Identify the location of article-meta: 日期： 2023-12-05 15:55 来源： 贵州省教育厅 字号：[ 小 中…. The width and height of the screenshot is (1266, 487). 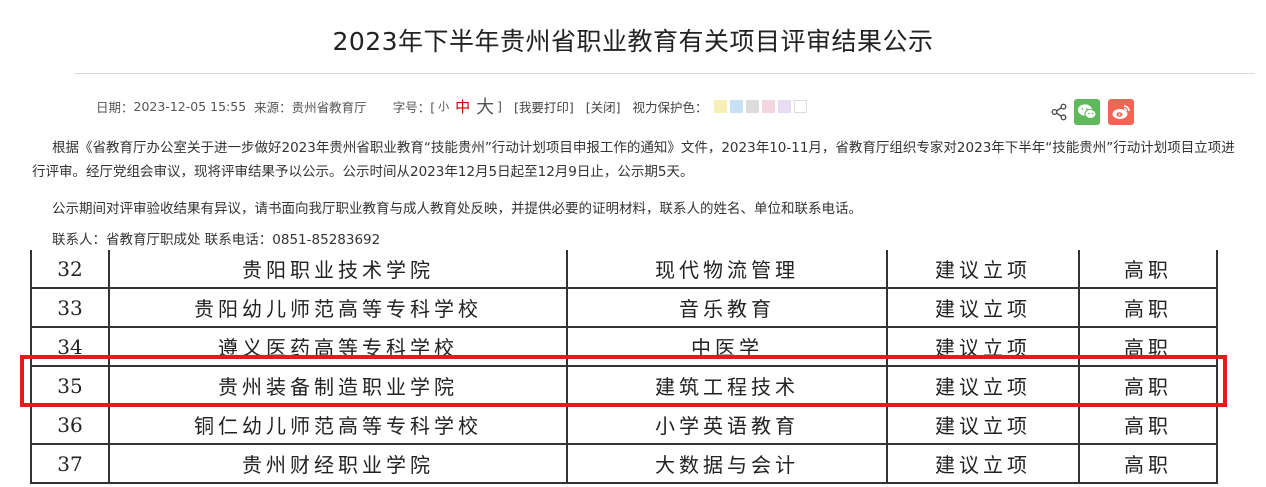
(453, 106).